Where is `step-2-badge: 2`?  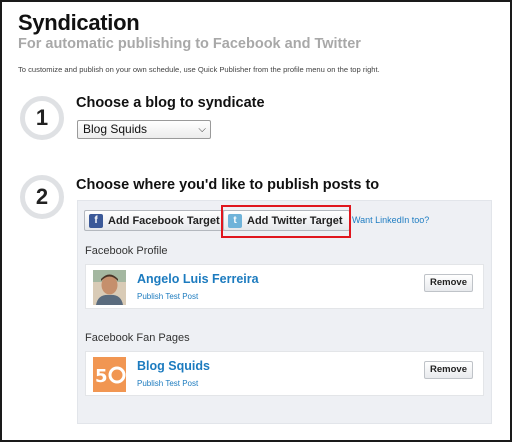 step-2-badge: 2 is located at coordinates (42, 197).